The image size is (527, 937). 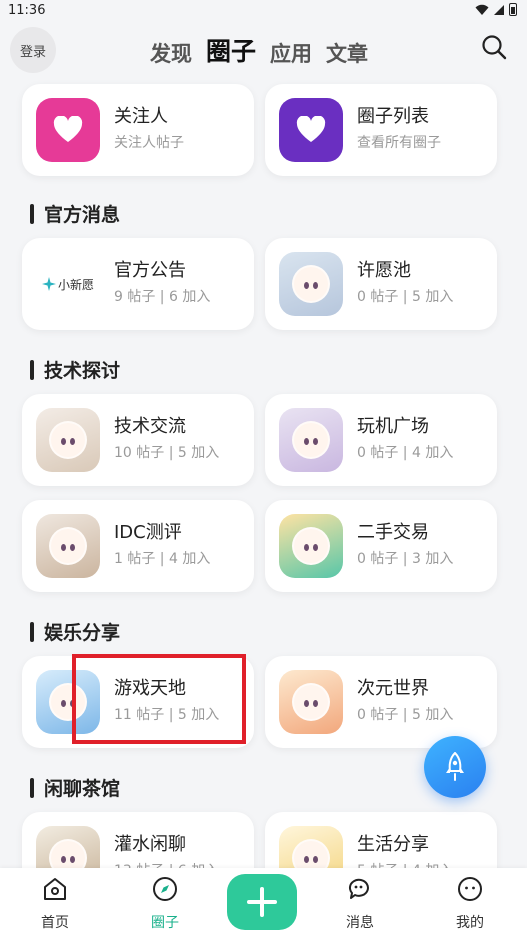 I want to click on tab-articles: 文章, so click(x=347, y=53).